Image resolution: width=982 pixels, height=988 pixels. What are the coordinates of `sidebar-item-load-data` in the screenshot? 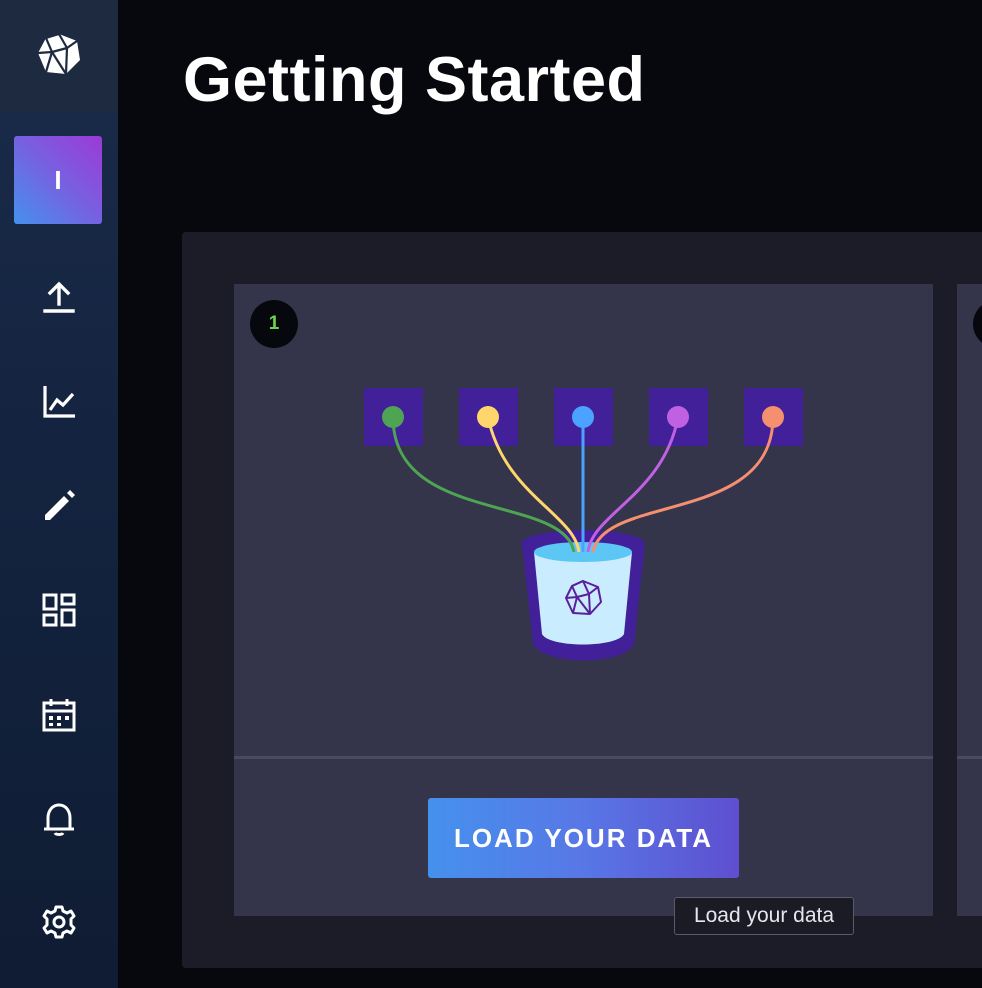 It's located at (59, 300).